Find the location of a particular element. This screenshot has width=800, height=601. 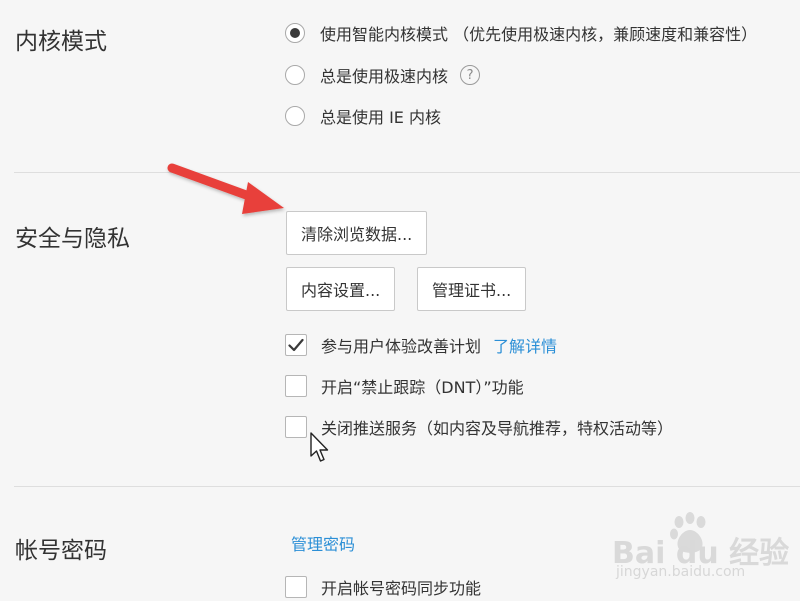

radio-label: 总是使用 IE 内核 is located at coordinates (381, 117).